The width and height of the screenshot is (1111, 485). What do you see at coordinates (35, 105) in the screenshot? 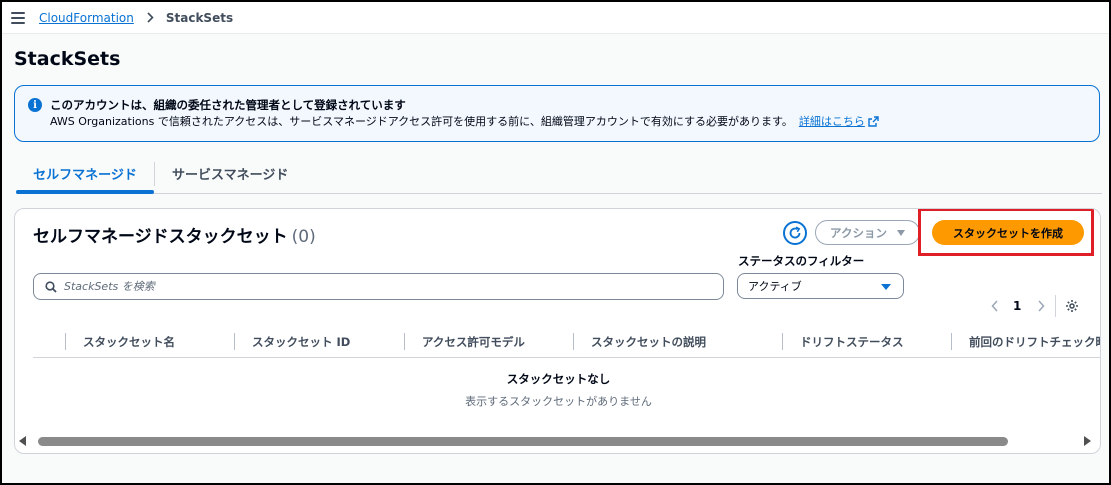
I see `info-icon: i` at bounding box center [35, 105].